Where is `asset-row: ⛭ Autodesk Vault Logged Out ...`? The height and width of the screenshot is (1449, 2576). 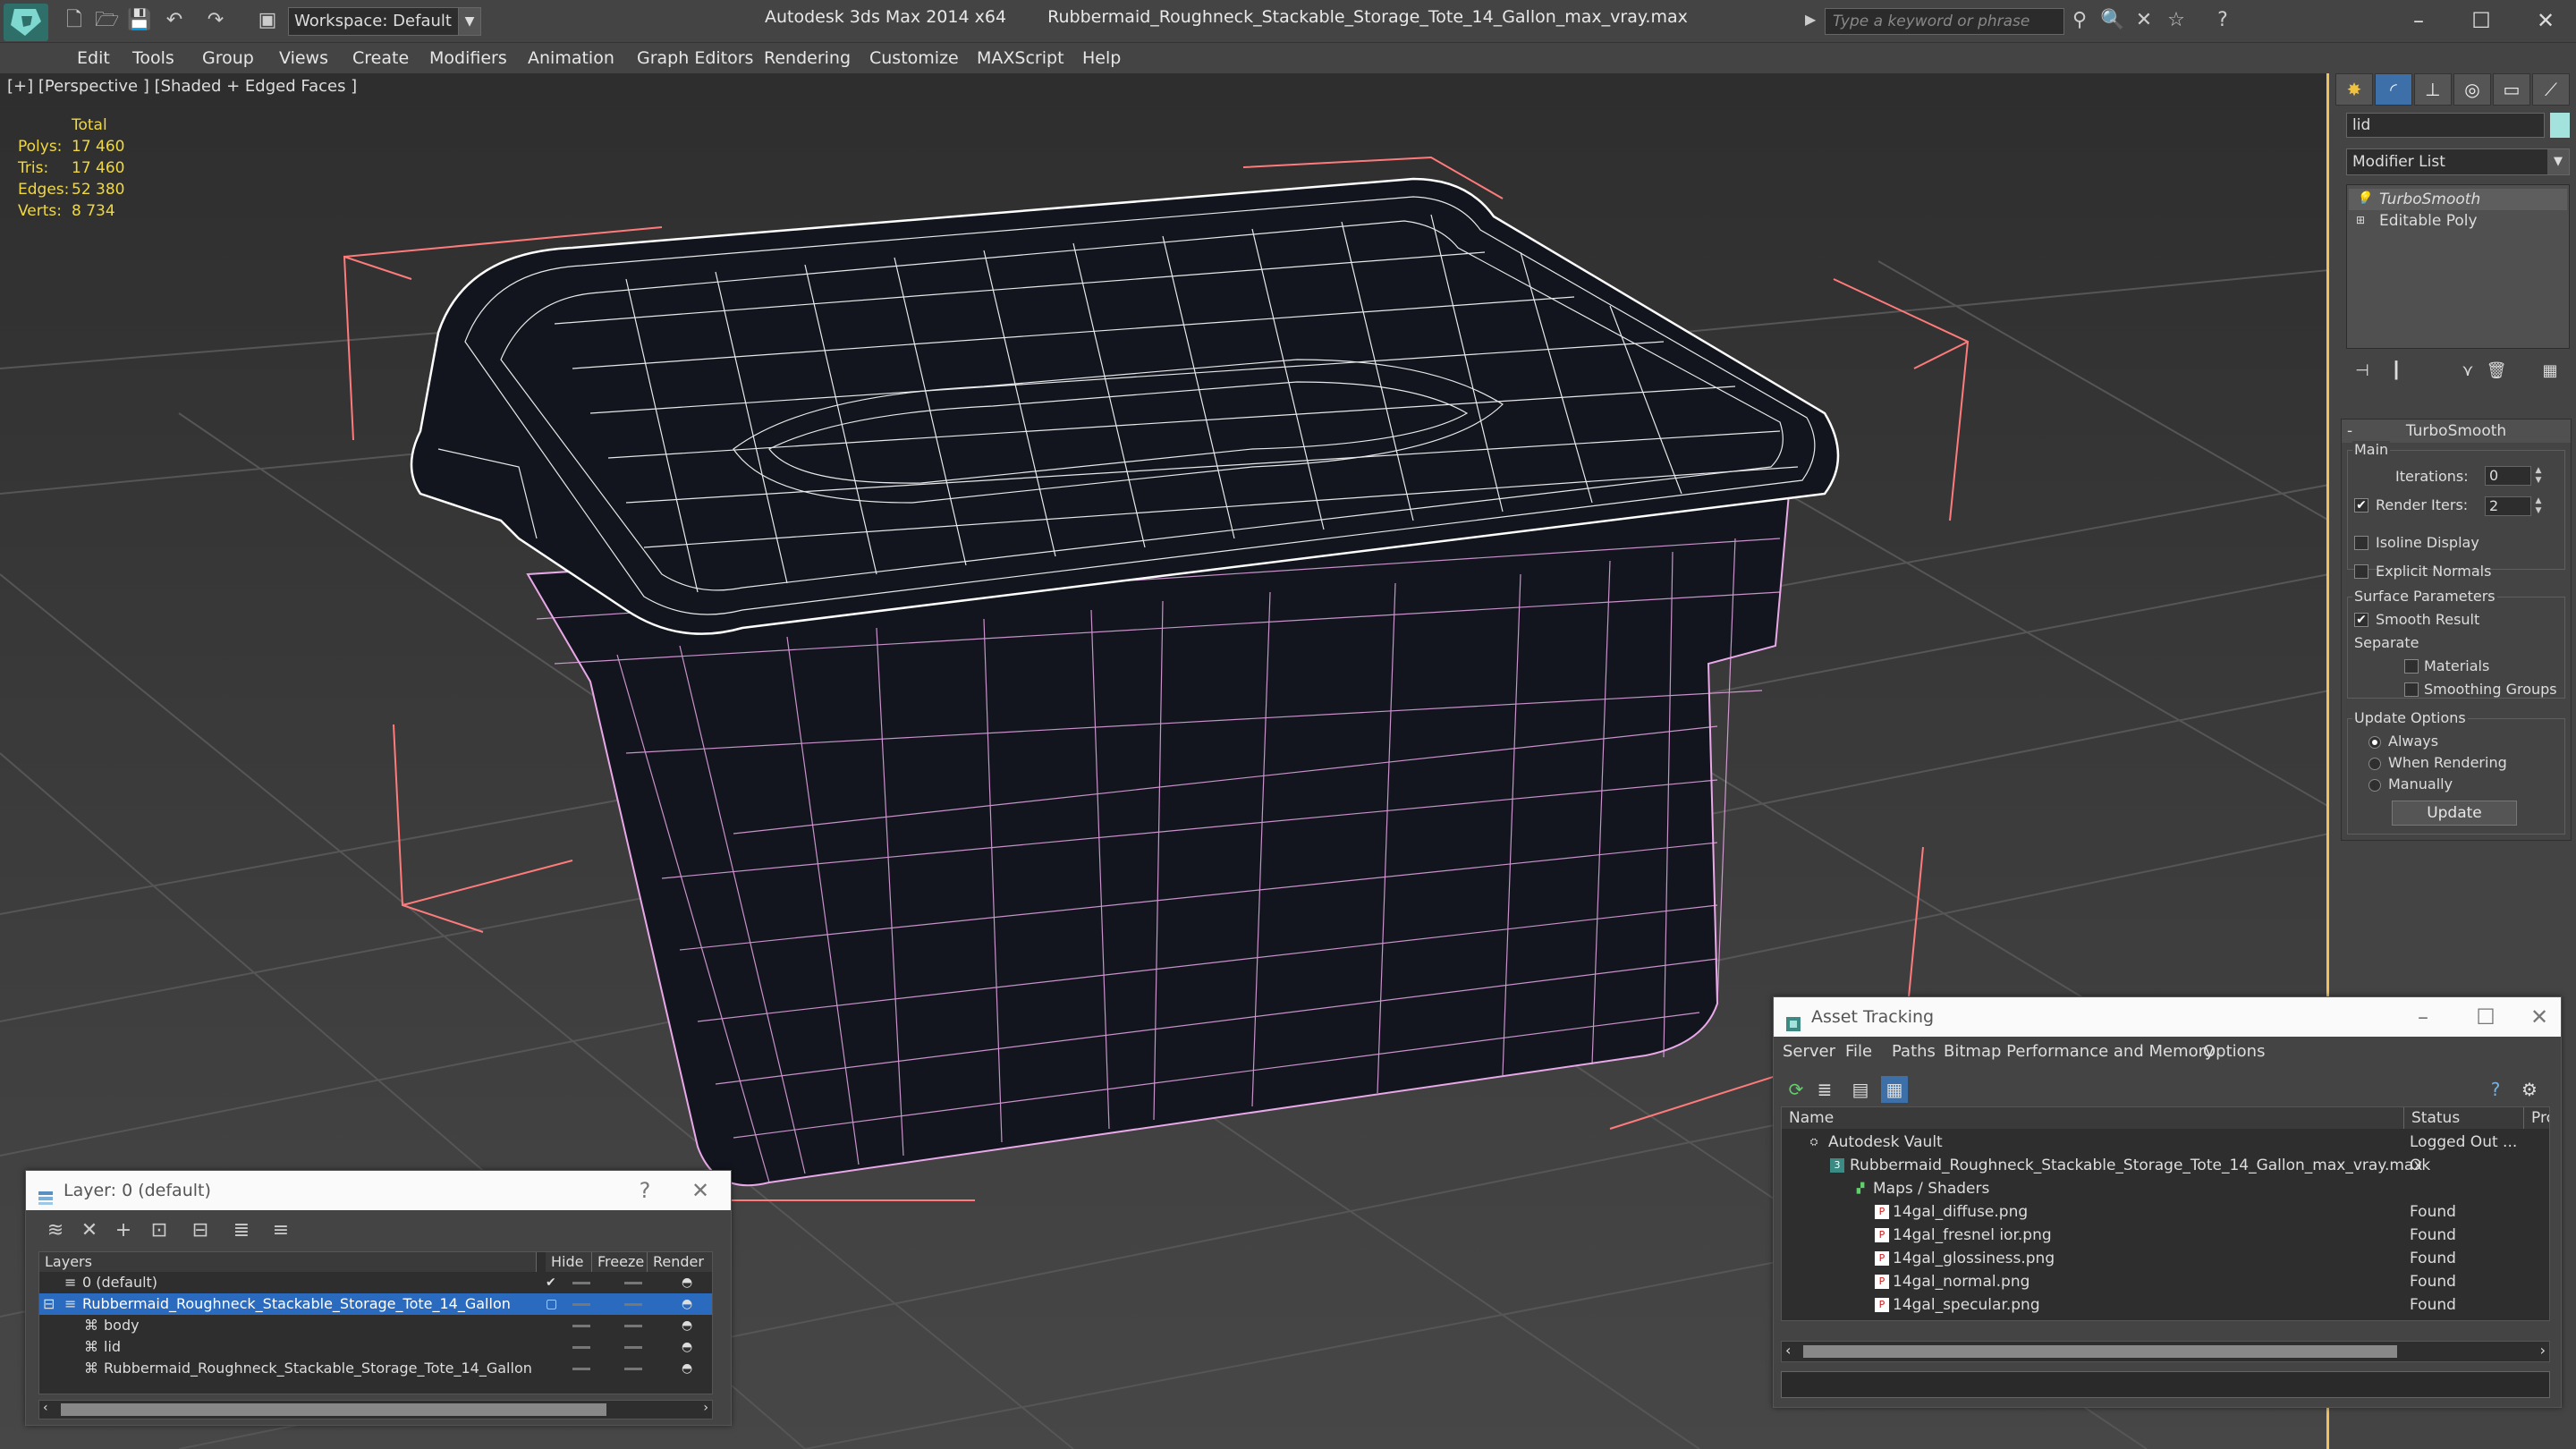 asset-row: ⛭ Autodesk Vault Logged Out ... is located at coordinates (2165, 1142).